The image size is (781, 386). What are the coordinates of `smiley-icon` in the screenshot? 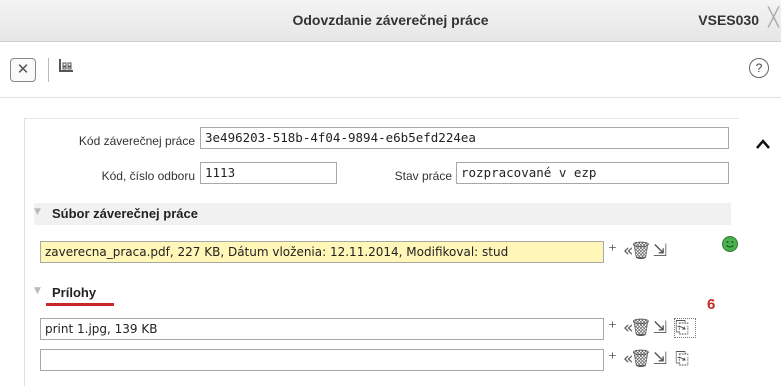 It's located at (730, 244).